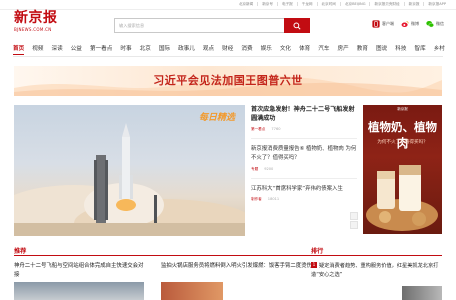 The height and width of the screenshot is (300, 456). What do you see at coordinates (323, 49) in the screenshot?
I see `nav-item: 汽车` at bounding box center [323, 49].